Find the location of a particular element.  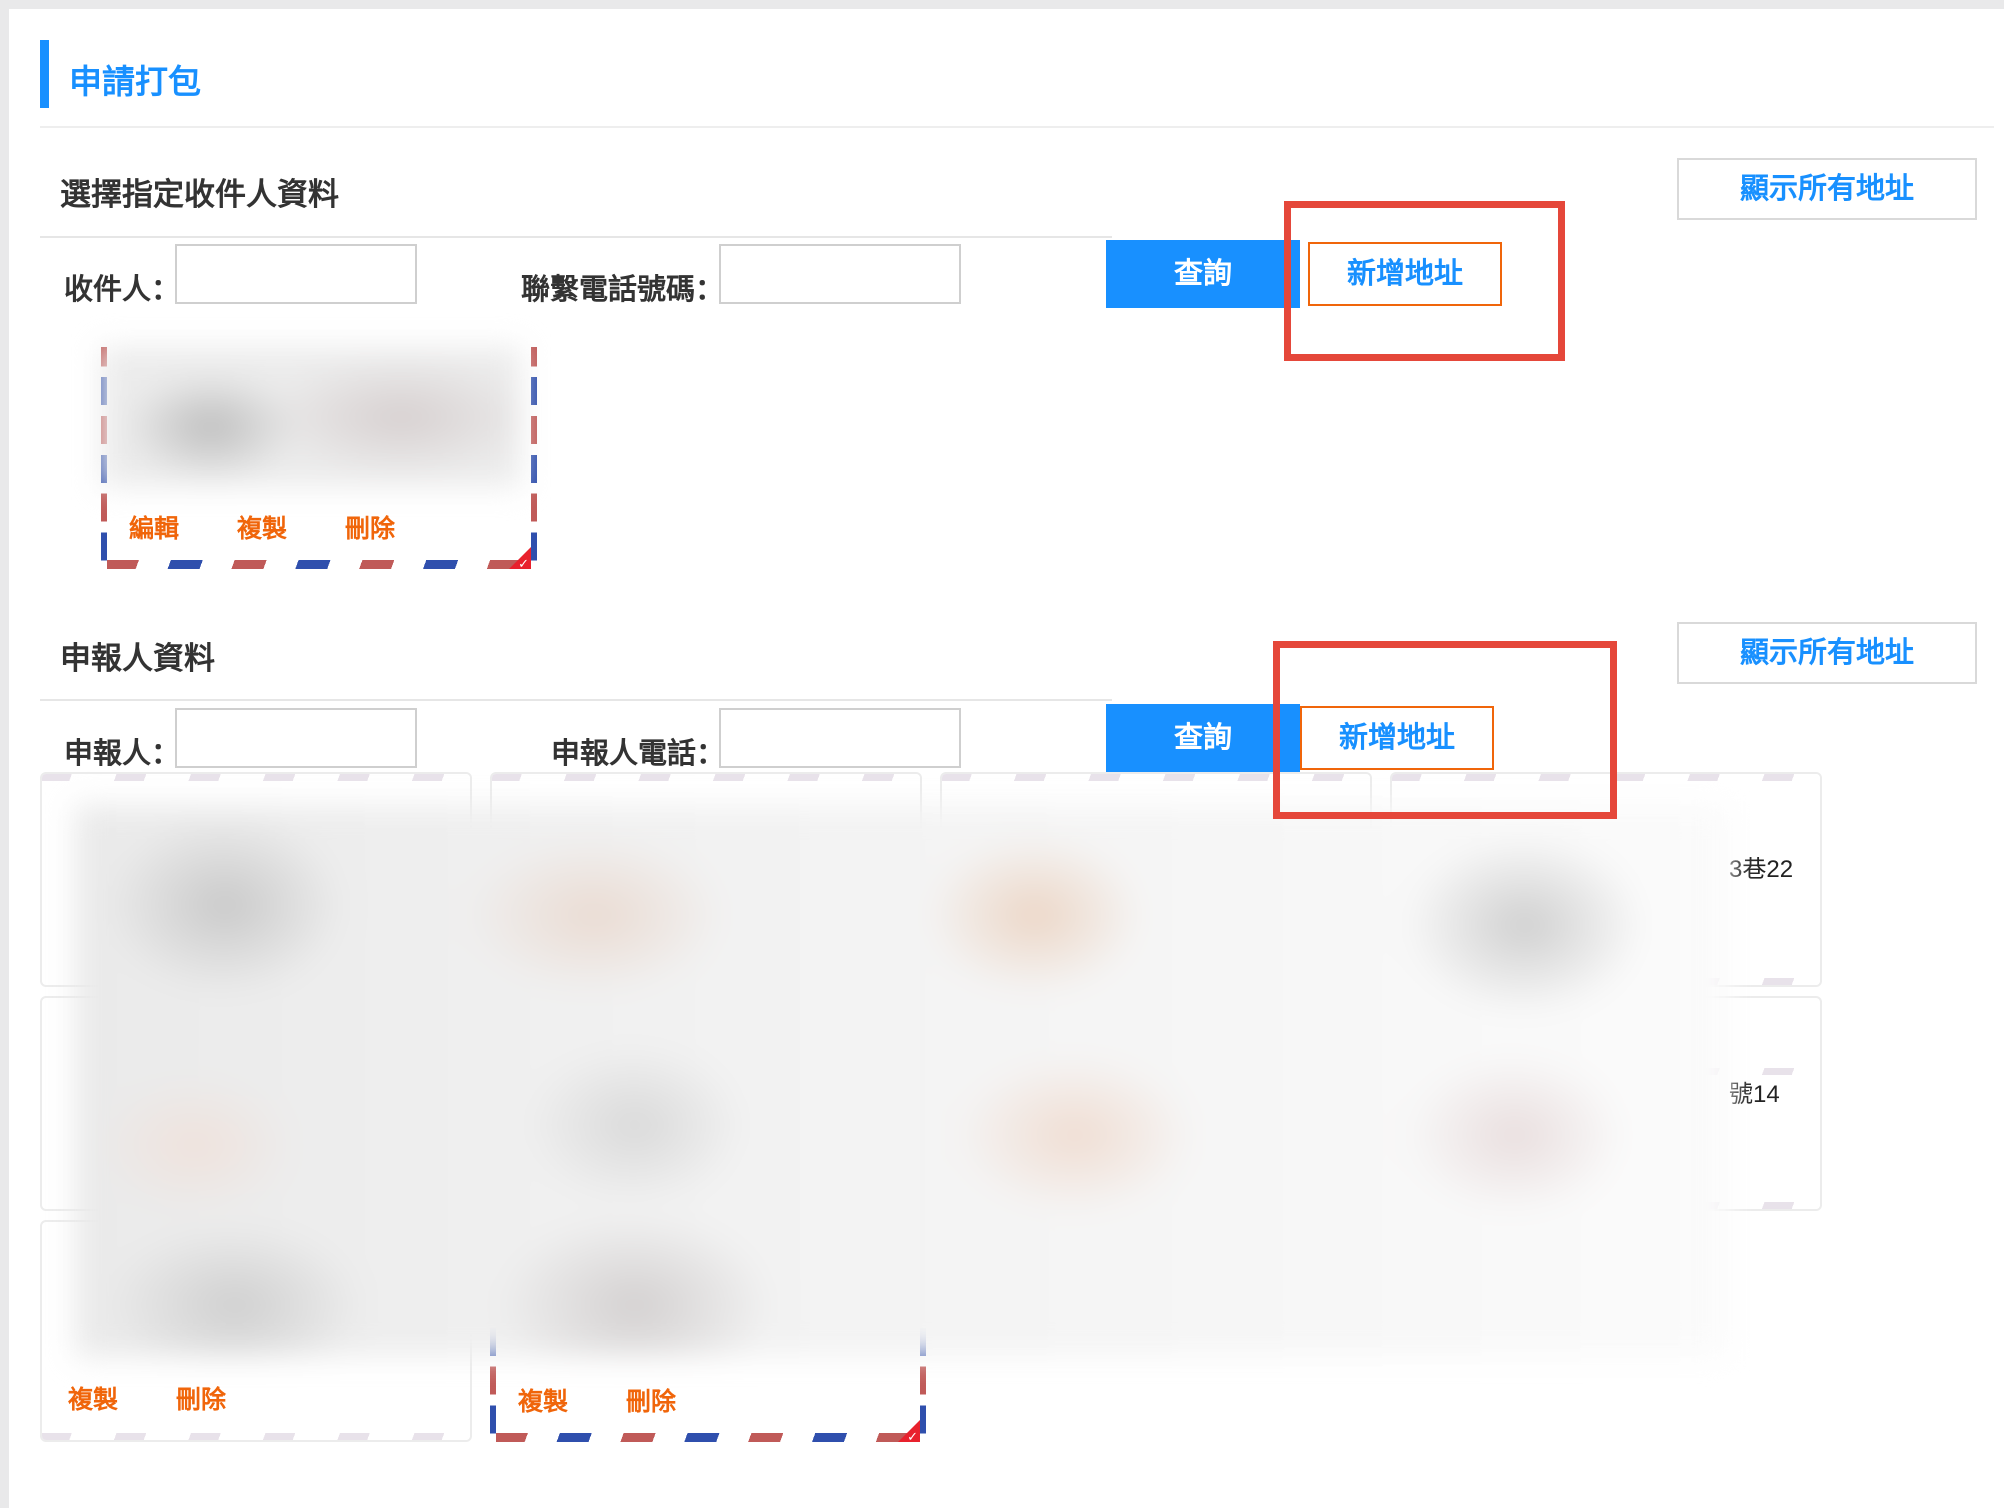

declarant-query-button: 查詢 is located at coordinates (1203, 738).